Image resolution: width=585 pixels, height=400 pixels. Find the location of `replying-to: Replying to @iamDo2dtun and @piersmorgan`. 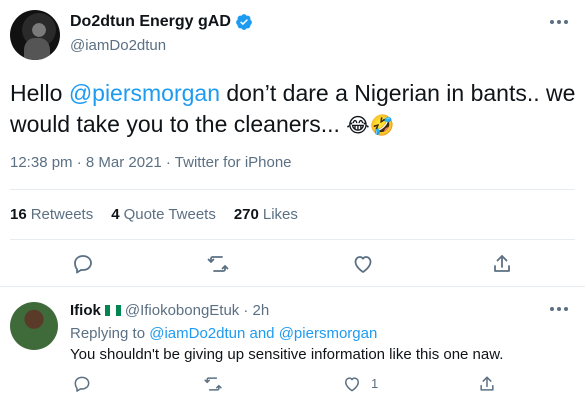

replying-to: Replying to @iamDo2dtun and @piersmorgan is located at coordinates (223, 333).